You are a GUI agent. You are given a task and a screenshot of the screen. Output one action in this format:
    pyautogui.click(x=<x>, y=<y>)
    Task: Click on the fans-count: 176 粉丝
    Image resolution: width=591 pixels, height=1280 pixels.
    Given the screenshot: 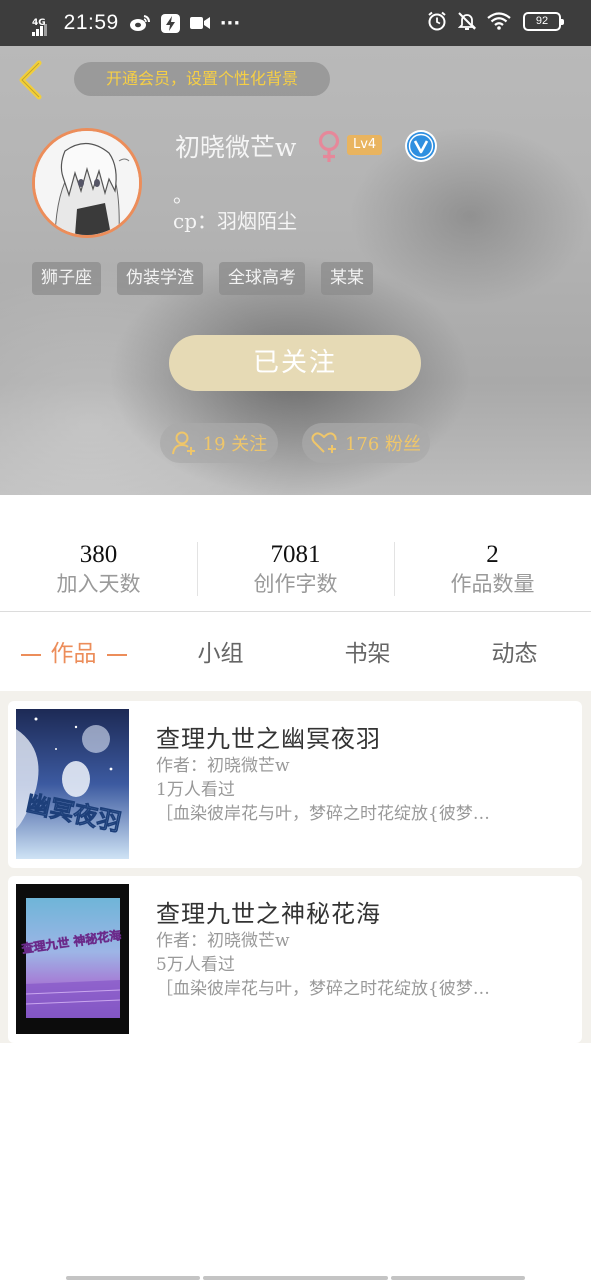 What is the action you would take?
    pyautogui.click(x=383, y=444)
    